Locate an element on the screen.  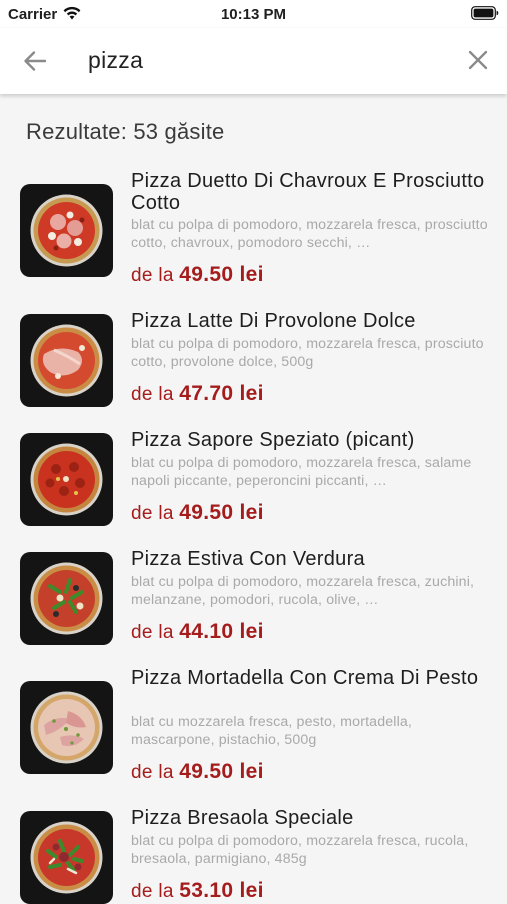
price-amount: 53.10 lei is located at coordinates (221, 890).